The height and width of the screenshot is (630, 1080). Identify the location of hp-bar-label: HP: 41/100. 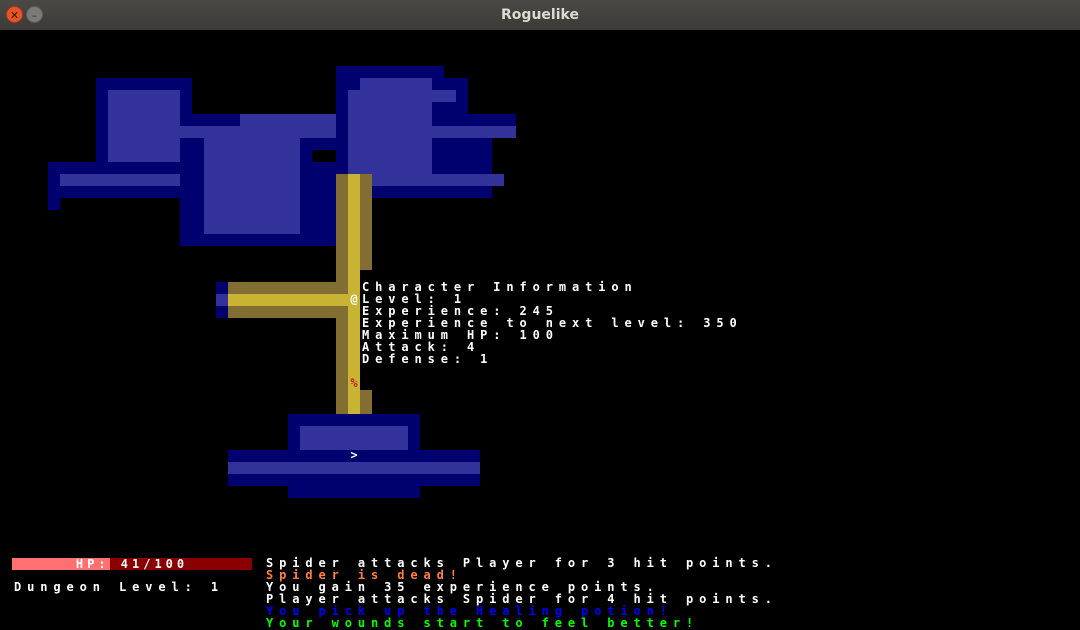
(132, 564).